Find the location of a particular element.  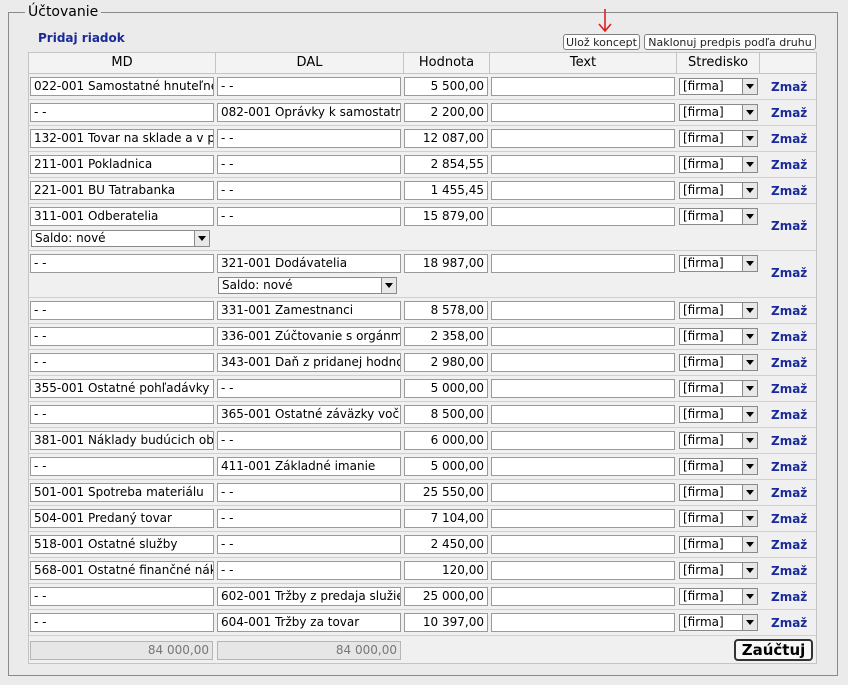

dal-account-field: 602-001 Tržby z predaja služieb is located at coordinates (309, 596).